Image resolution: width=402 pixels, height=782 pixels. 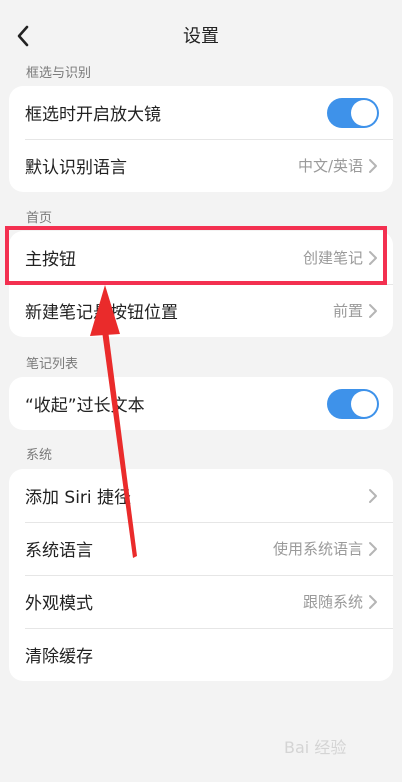 What do you see at coordinates (201, 495) in the screenshot?
I see `row-add-siri-shortcut: 添加 Siri 捷径` at bounding box center [201, 495].